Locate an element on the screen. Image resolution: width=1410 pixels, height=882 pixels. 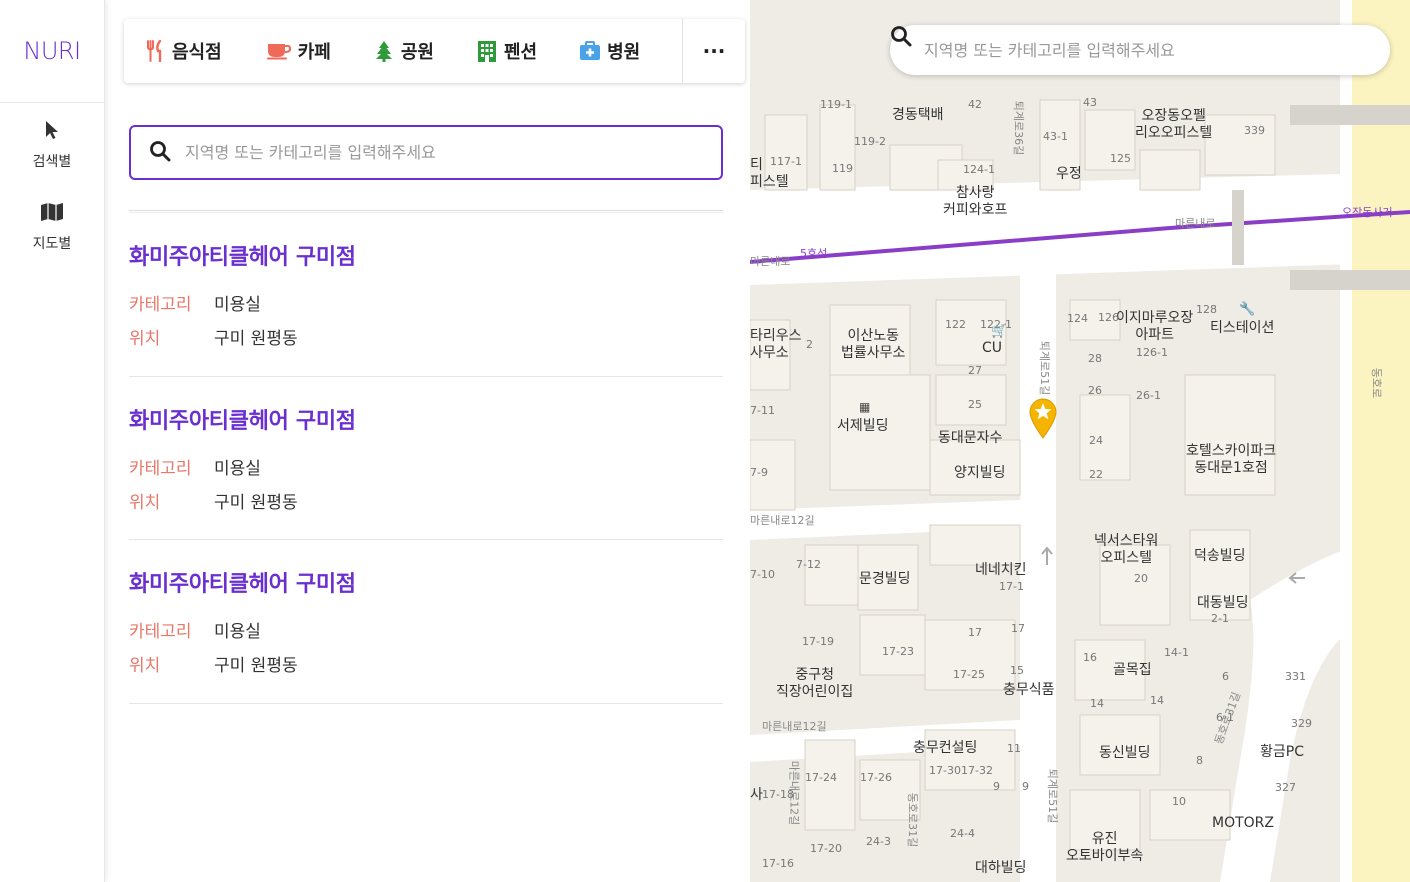
category-park: 공원 is located at coordinates (382, 51).